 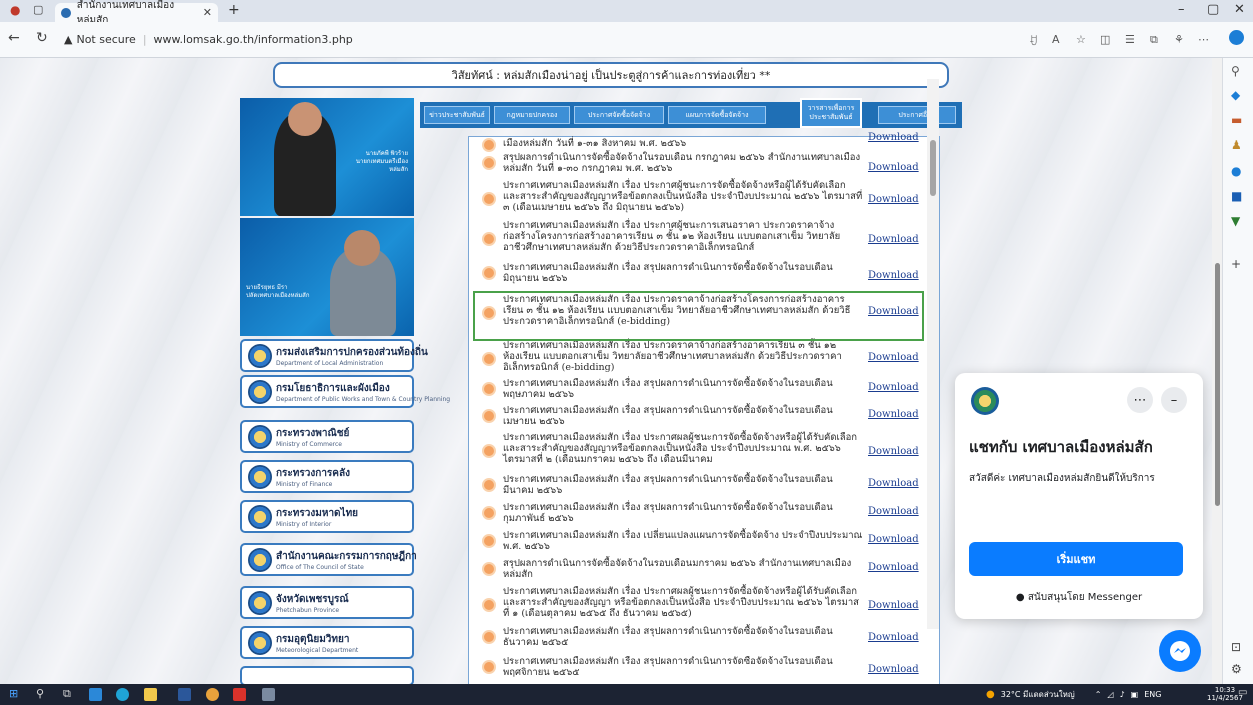 What do you see at coordinates (268, 694) in the screenshot?
I see `paint-app-icon` at bounding box center [268, 694].